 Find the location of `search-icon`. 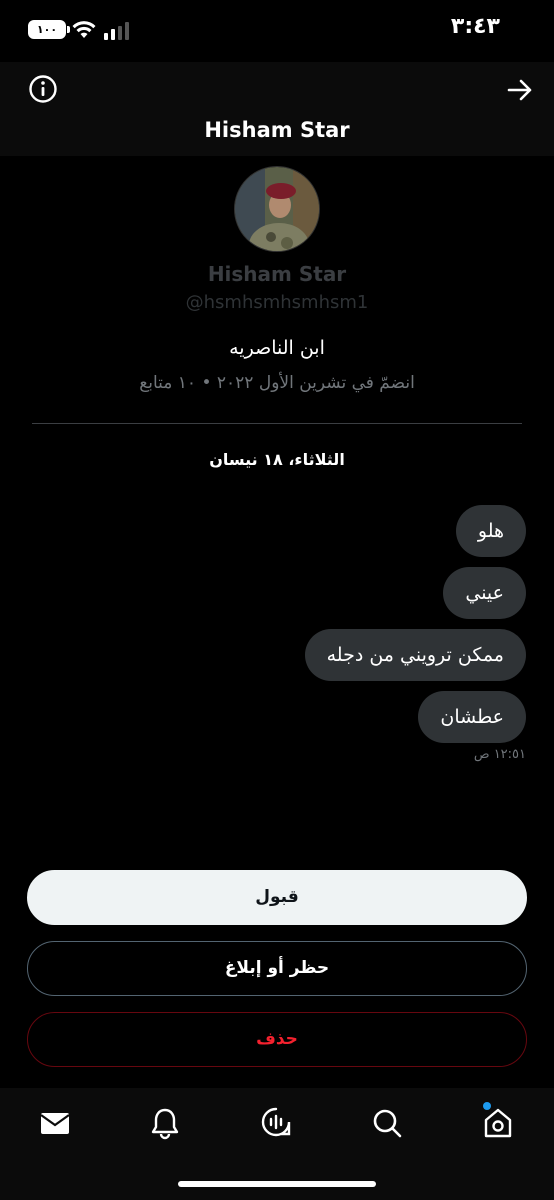

search-icon is located at coordinates (387, 1123).